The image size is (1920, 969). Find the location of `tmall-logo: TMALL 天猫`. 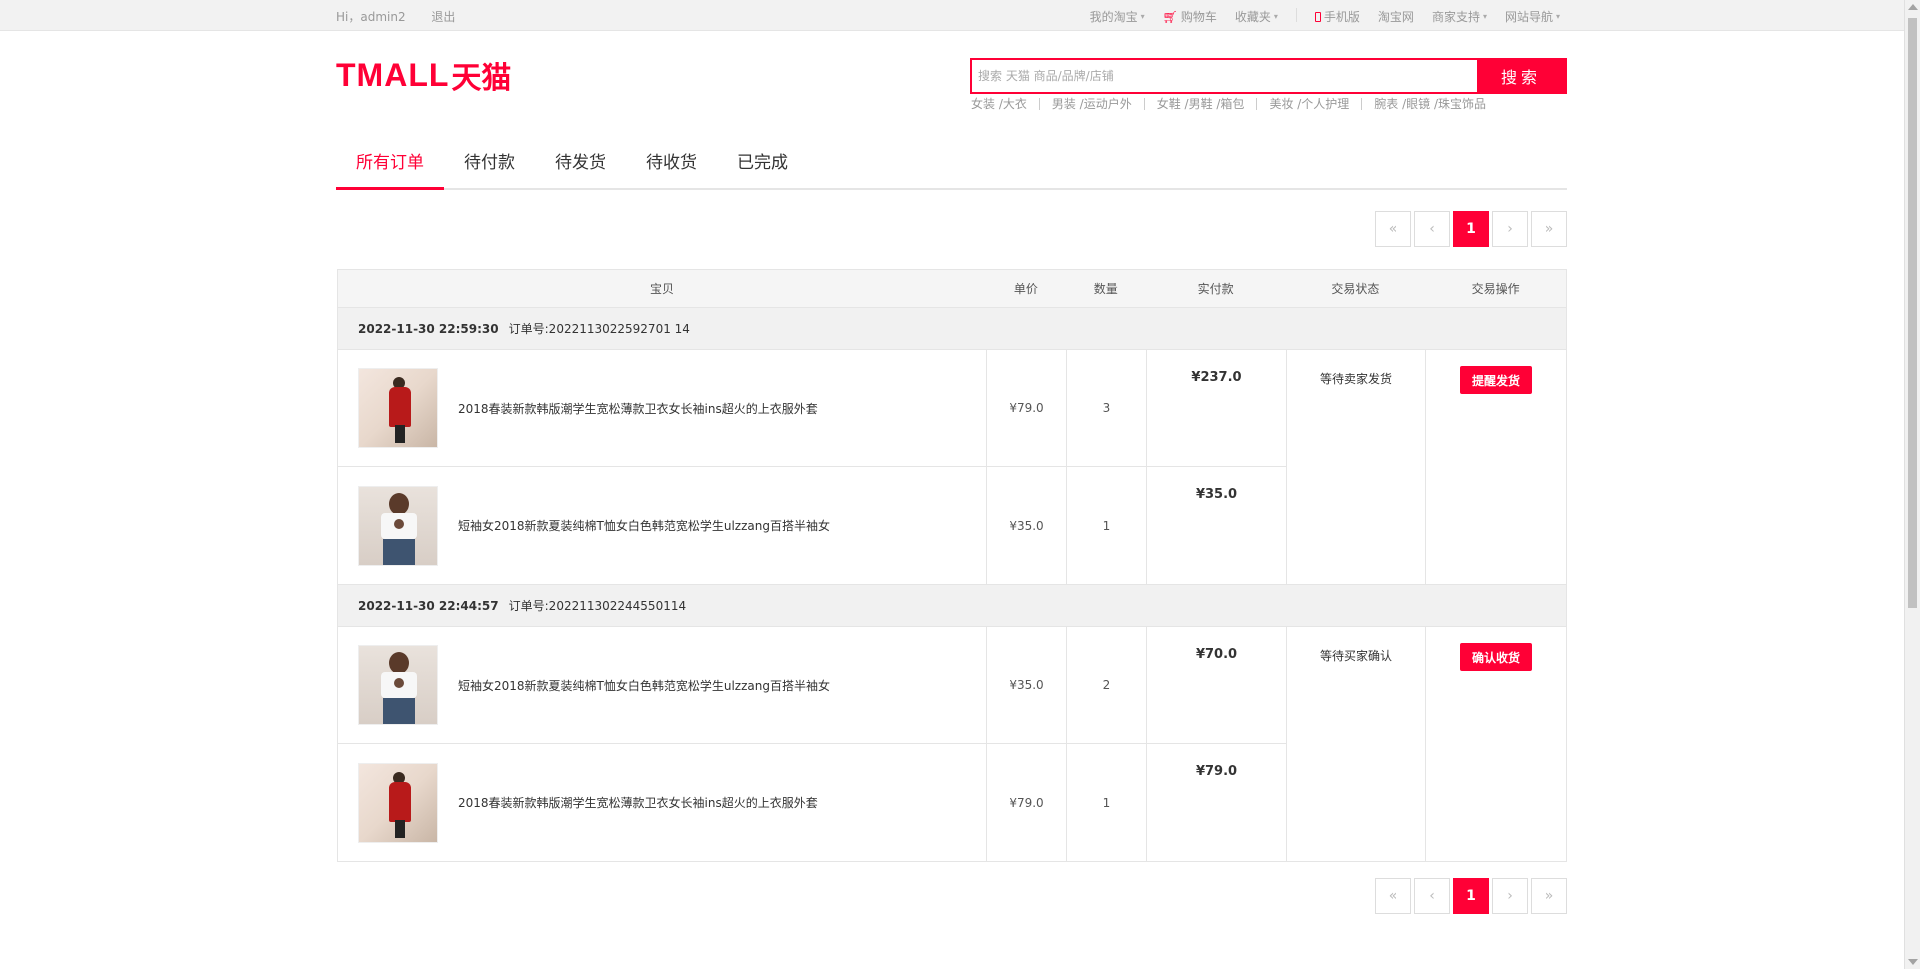

tmall-logo: TMALL 天猫 is located at coordinates (426, 77).